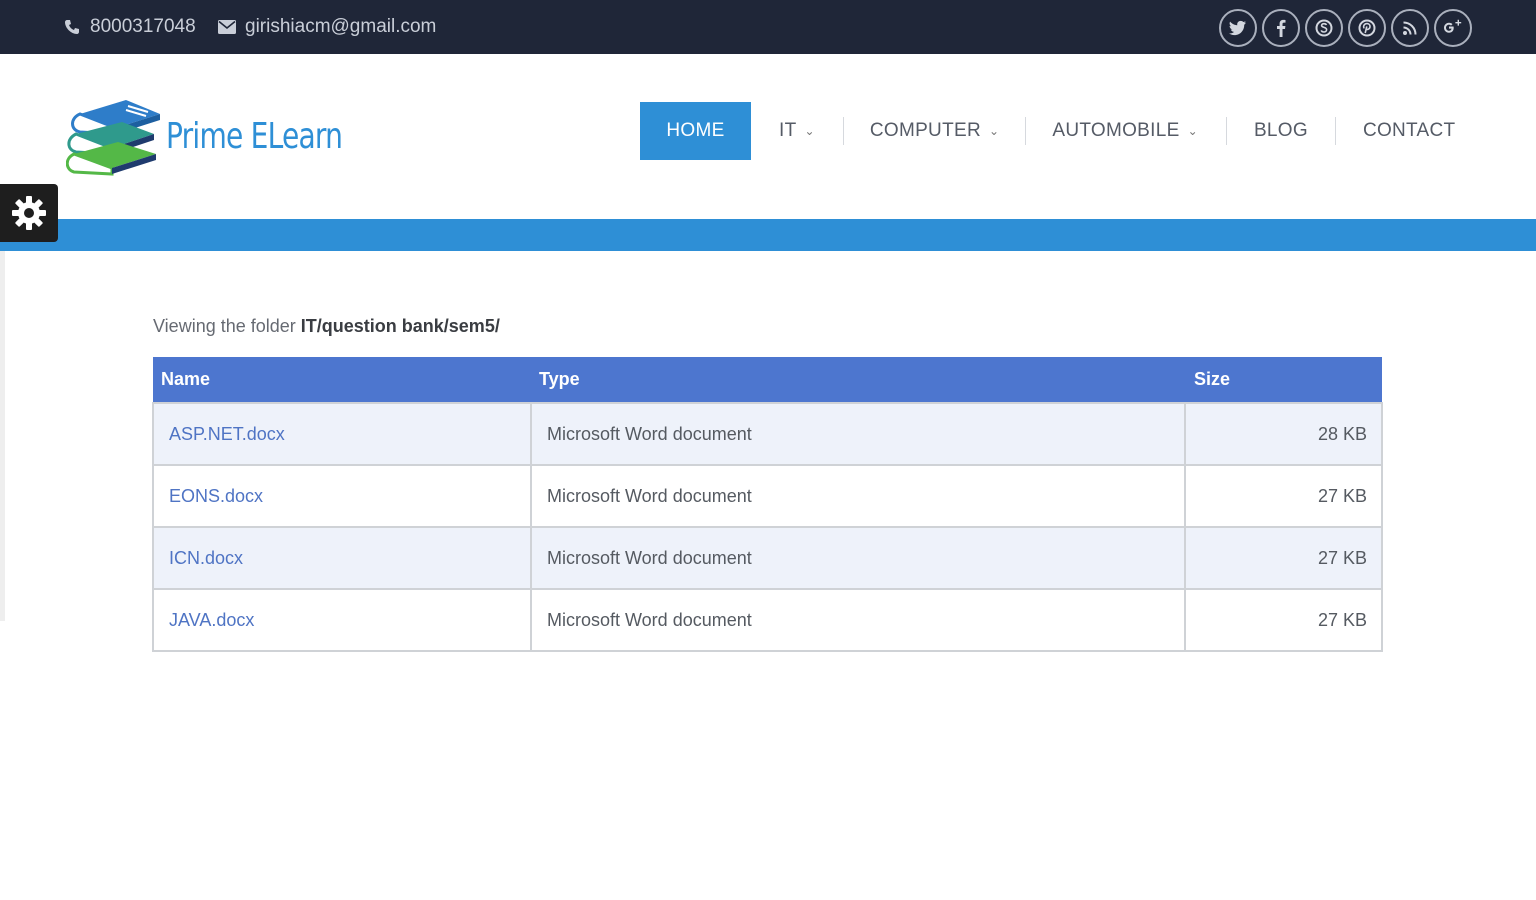 The image size is (1536, 900). I want to click on table-row: EONS.docx Microsoft Word document 27 KB, so click(767, 496).